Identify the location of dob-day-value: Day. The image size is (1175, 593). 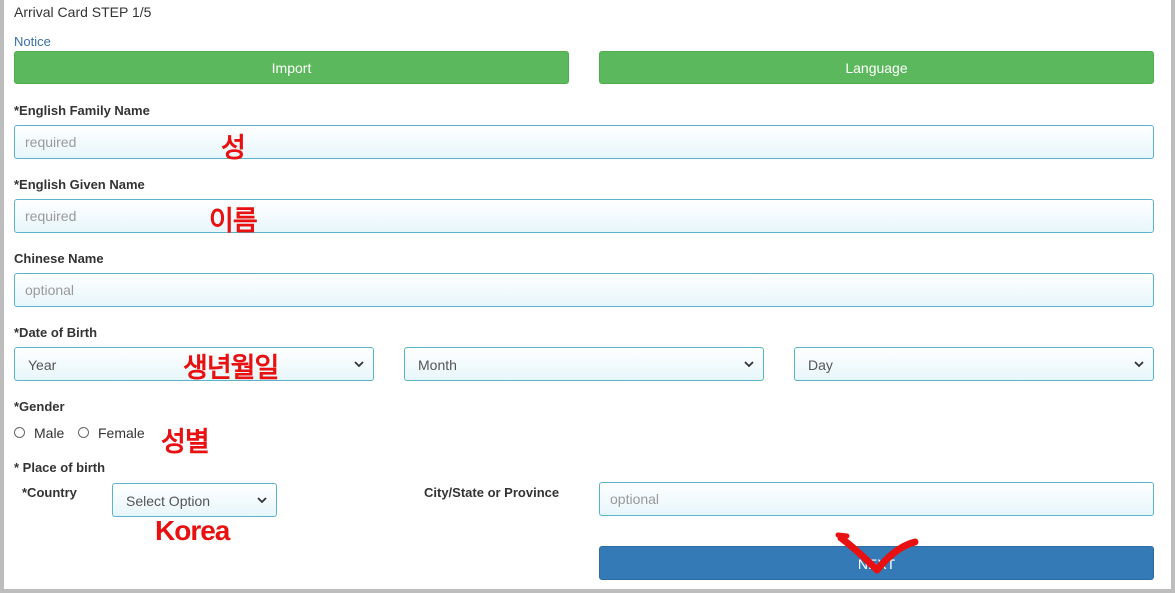
(820, 365).